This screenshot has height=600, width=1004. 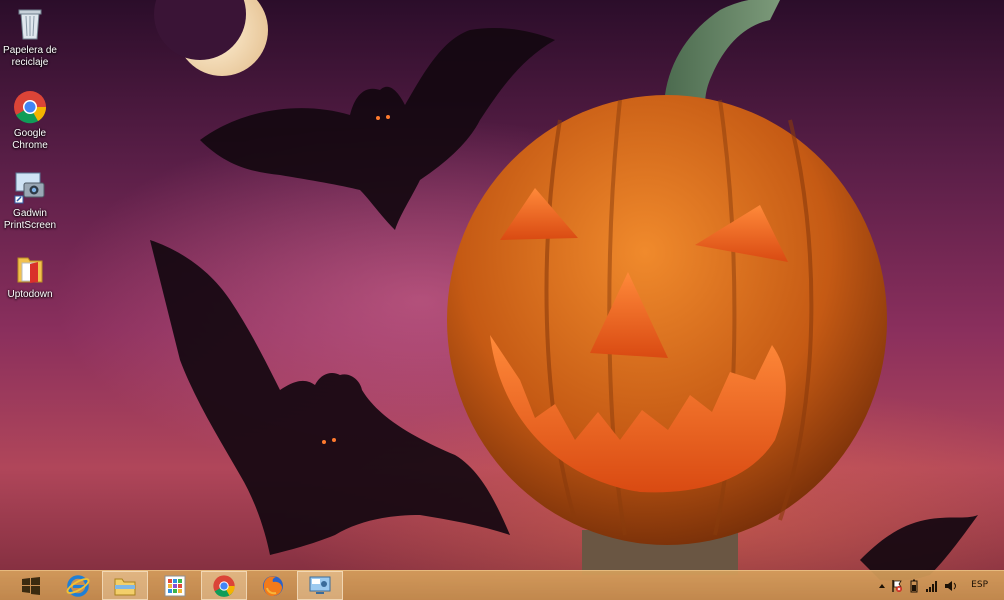 I want to click on taskbar: ESP, so click(x=502, y=585).